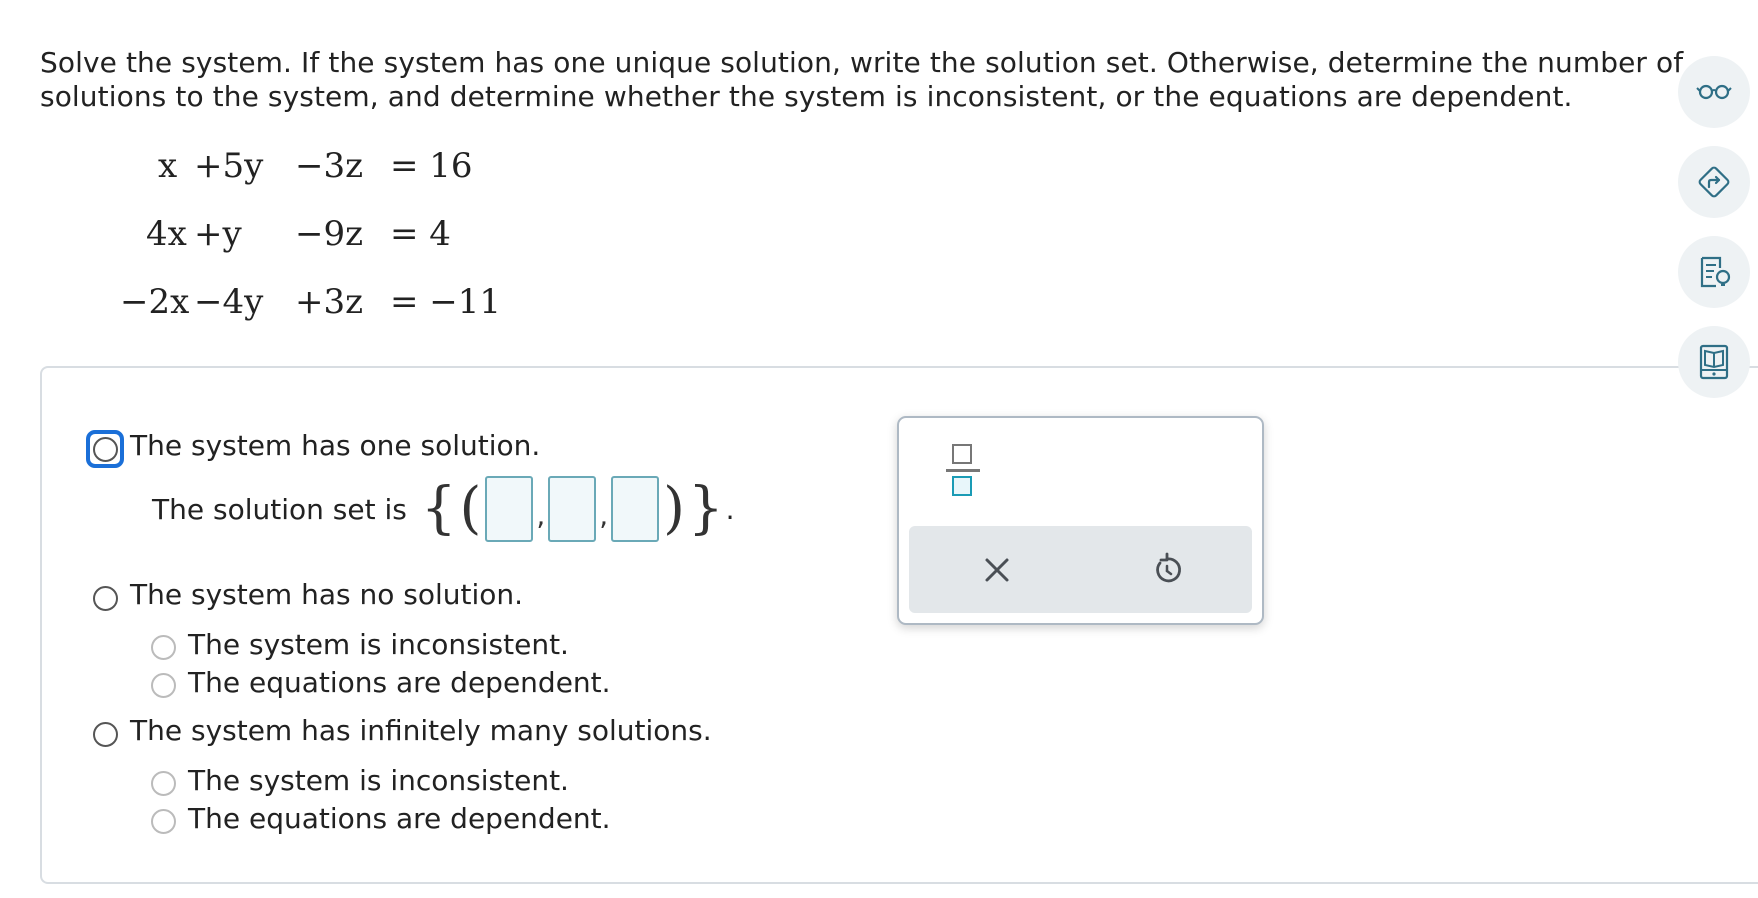 The image size is (1758, 898). Describe the element at coordinates (572, 509) in the screenshot. I see `solution-y-input` at that location.